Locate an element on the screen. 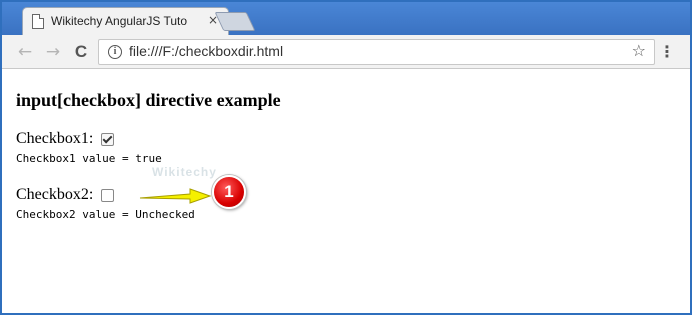 The width and height of the screenshot is (692, 315). annotation-badge: 1 is located at coordinates (229, 192).